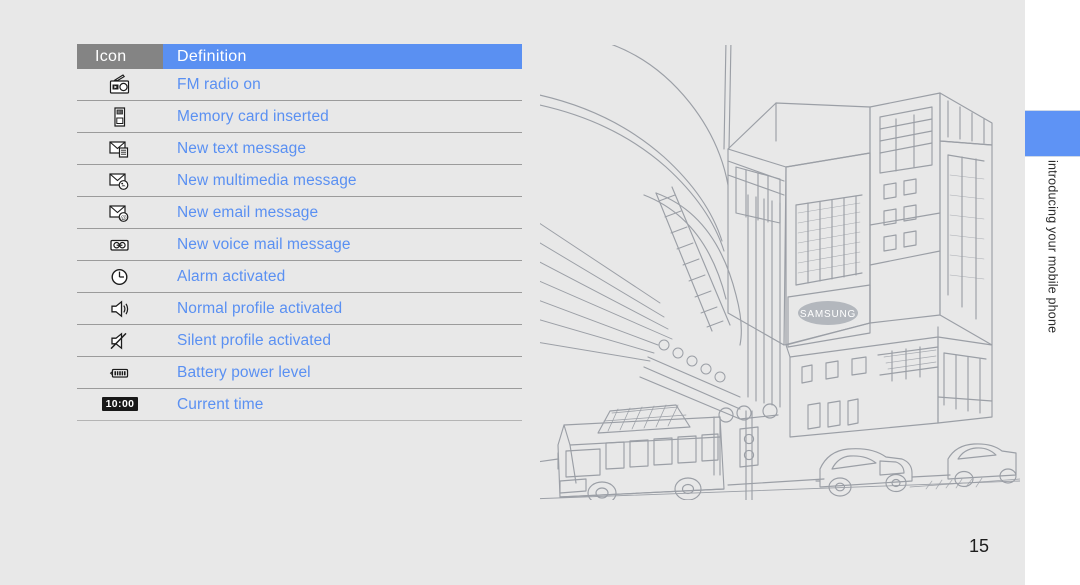 Image resolution: width=1080 pixels, height=585 pixels. Describe the element at coordinates (1052, 133) in the screenshot. I see `chapter-tab` at that location.